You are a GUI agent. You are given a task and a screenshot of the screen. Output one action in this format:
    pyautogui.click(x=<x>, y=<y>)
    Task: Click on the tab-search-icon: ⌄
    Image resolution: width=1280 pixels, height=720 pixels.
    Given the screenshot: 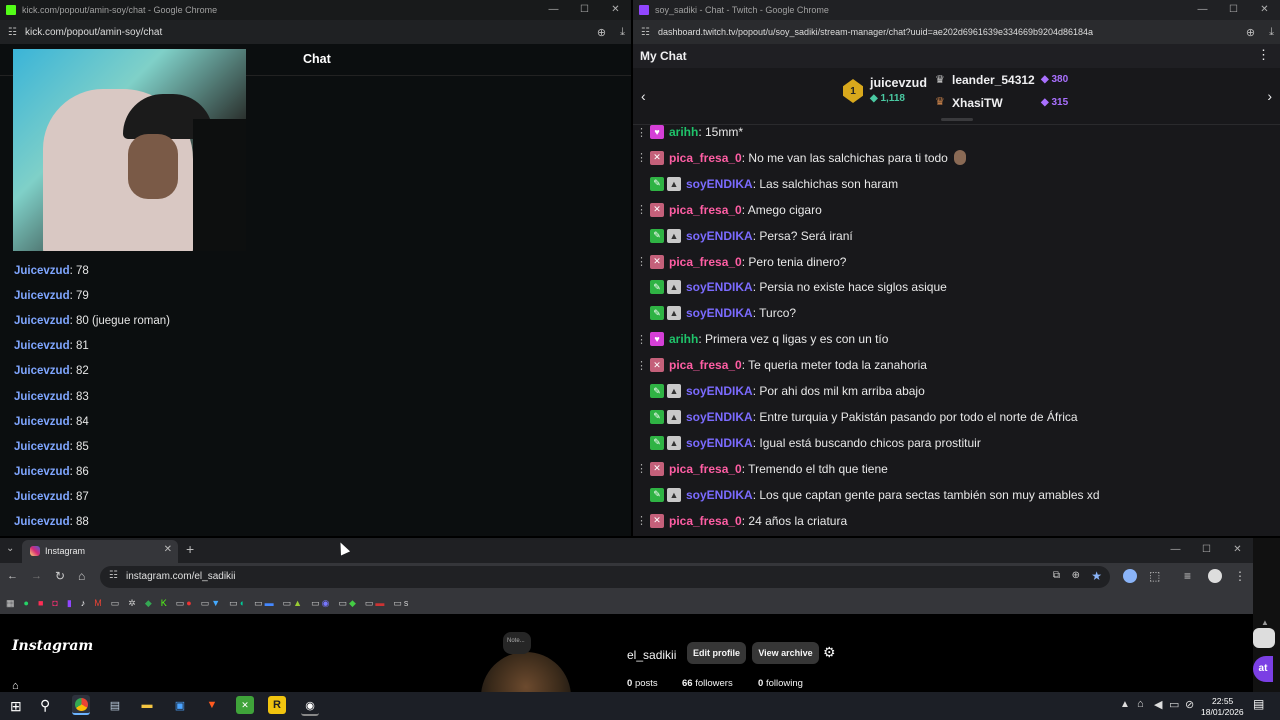 What is the action you would take?
    pyautogui.click(x=10, y=548)
    